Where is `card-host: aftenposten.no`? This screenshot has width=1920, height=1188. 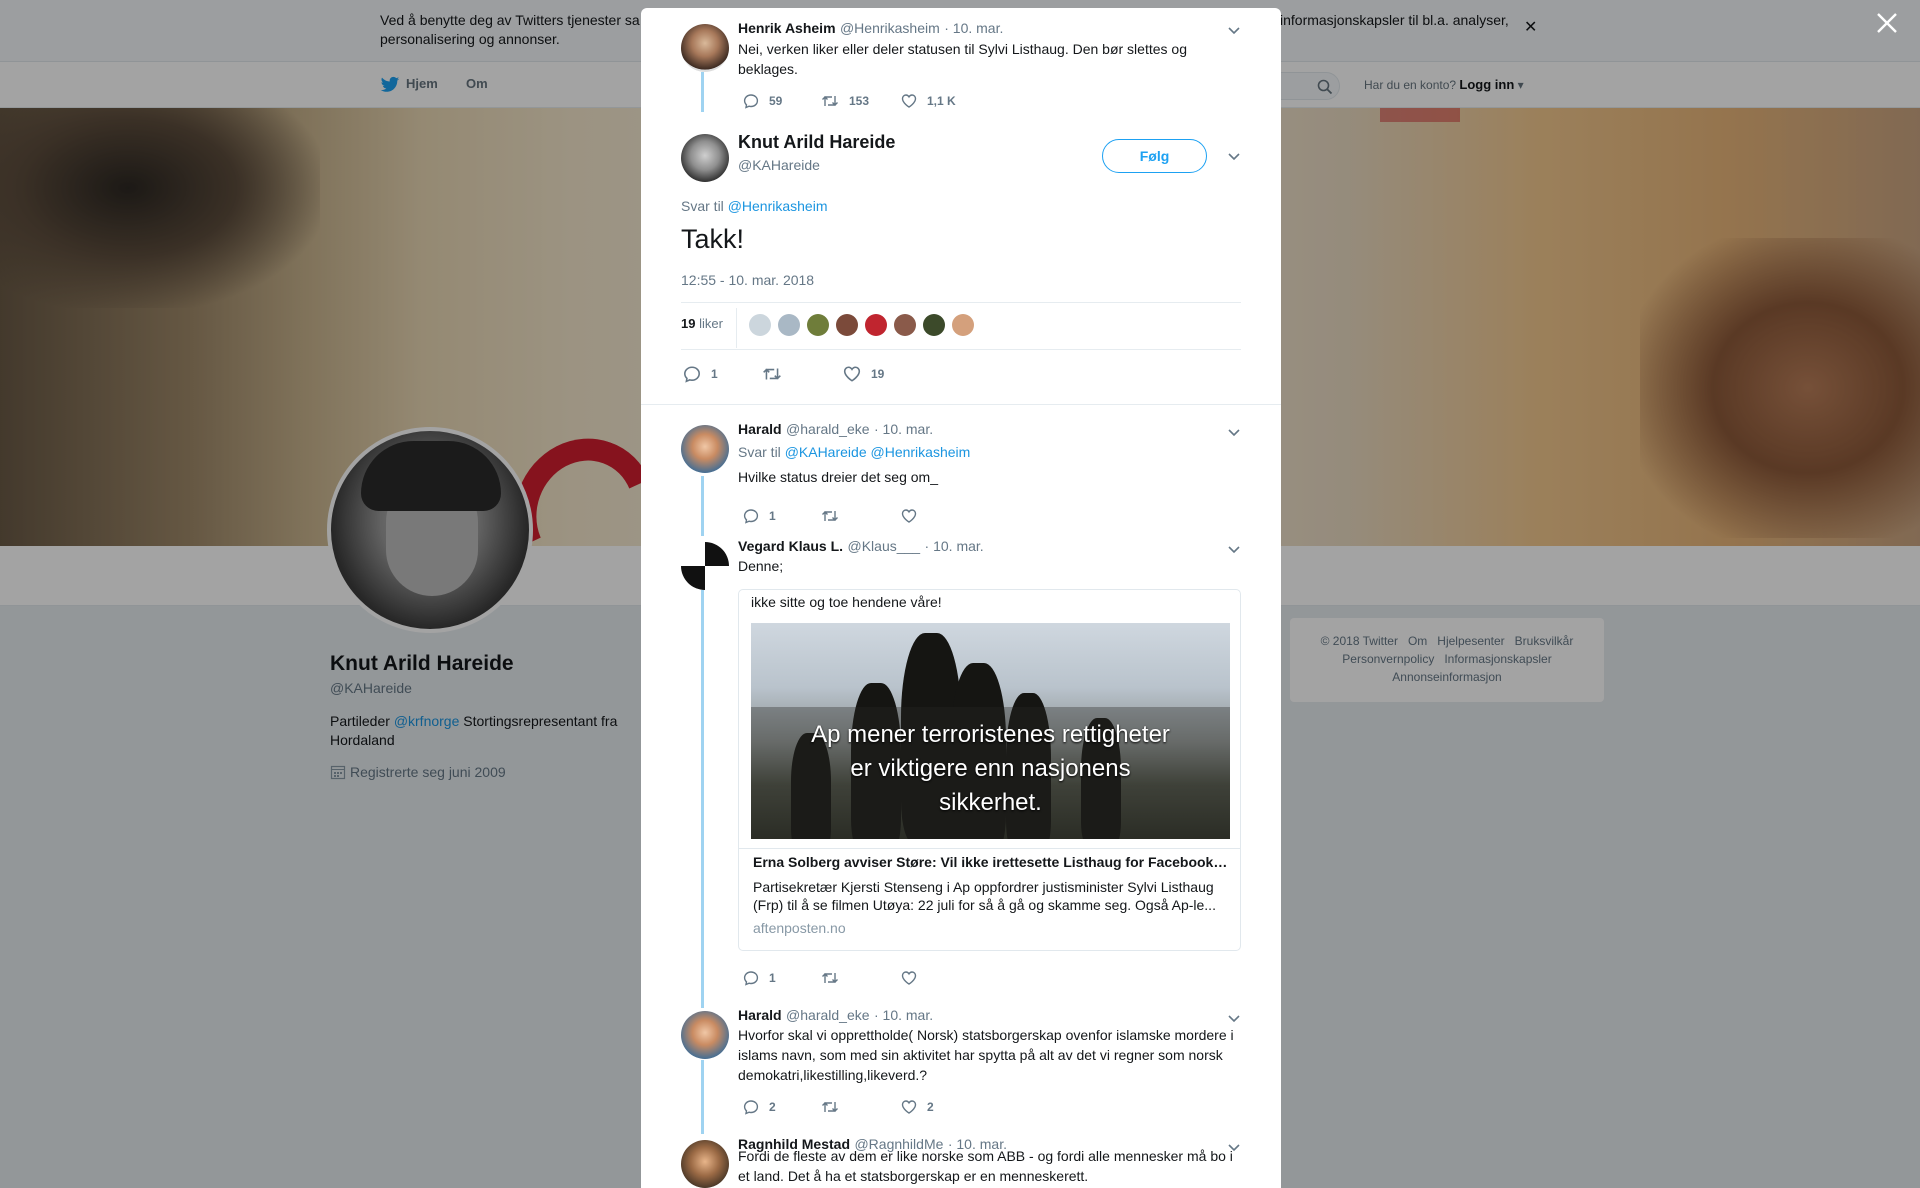
card-host: aftenposten.no is located at coordinates (799, 928).